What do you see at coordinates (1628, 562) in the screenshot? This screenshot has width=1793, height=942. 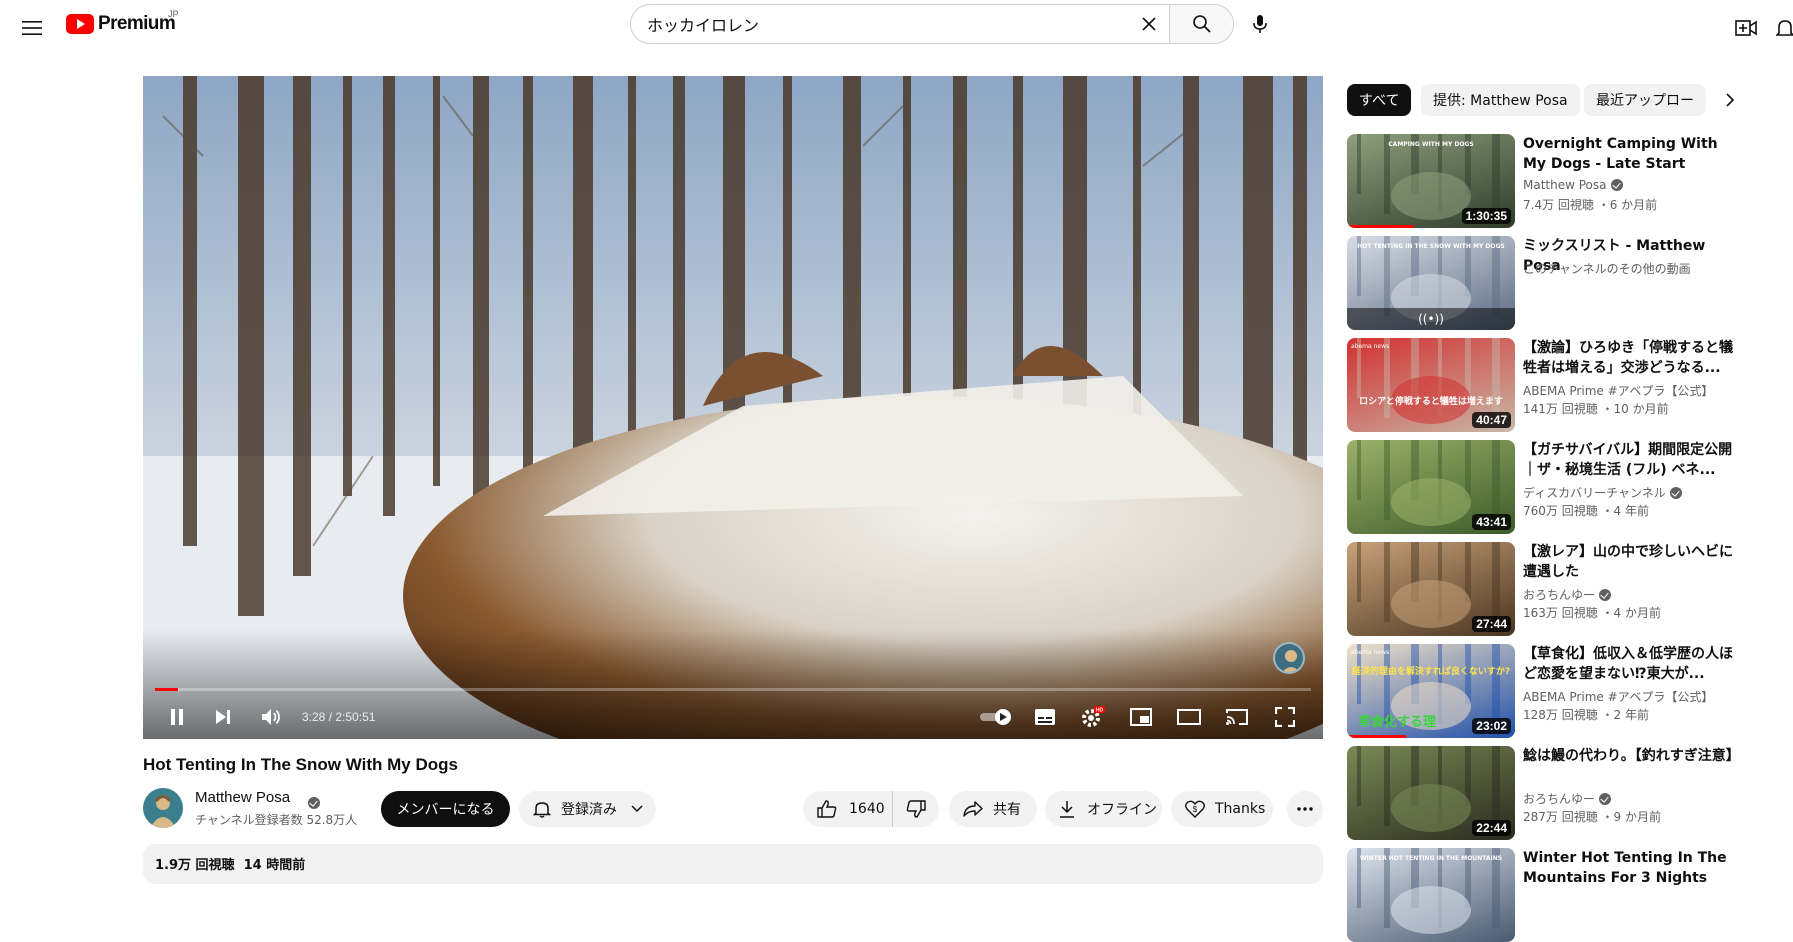 I see `recommendation-title: 【激レア】山の中で珍しいヘビに遭遇した` at bounding box center [1628, 562].